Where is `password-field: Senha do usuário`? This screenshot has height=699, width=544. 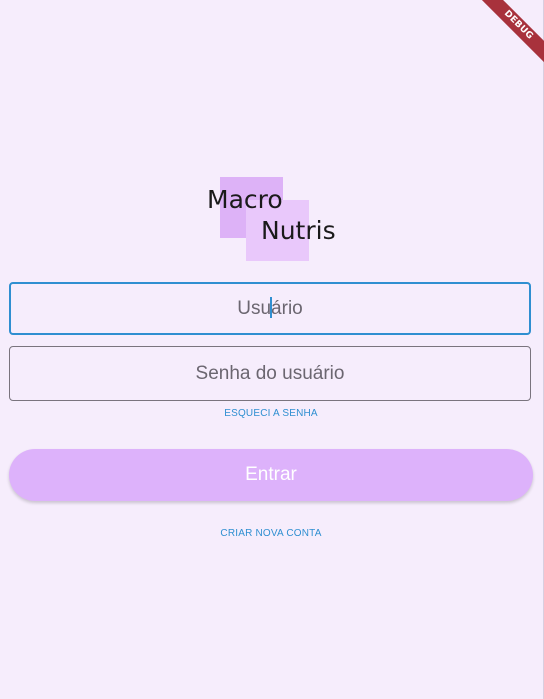 password-field: Senha do usuário is located at coordinates (270, 373).